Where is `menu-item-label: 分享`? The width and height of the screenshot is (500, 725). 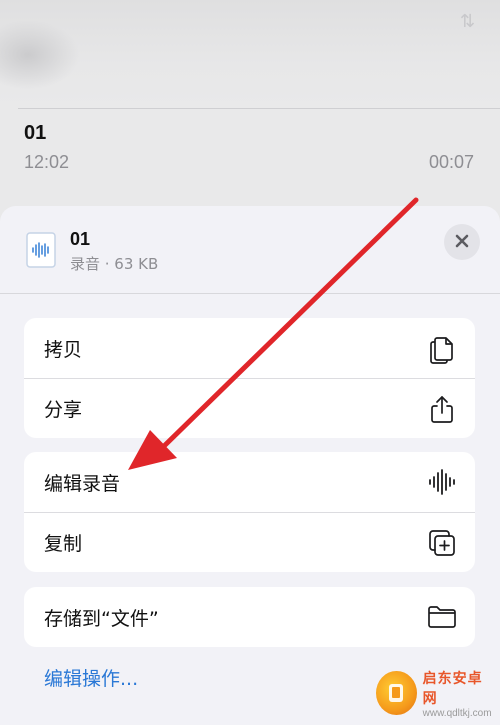 menu-item-label: 分享 is located at coordinates (63, 410).